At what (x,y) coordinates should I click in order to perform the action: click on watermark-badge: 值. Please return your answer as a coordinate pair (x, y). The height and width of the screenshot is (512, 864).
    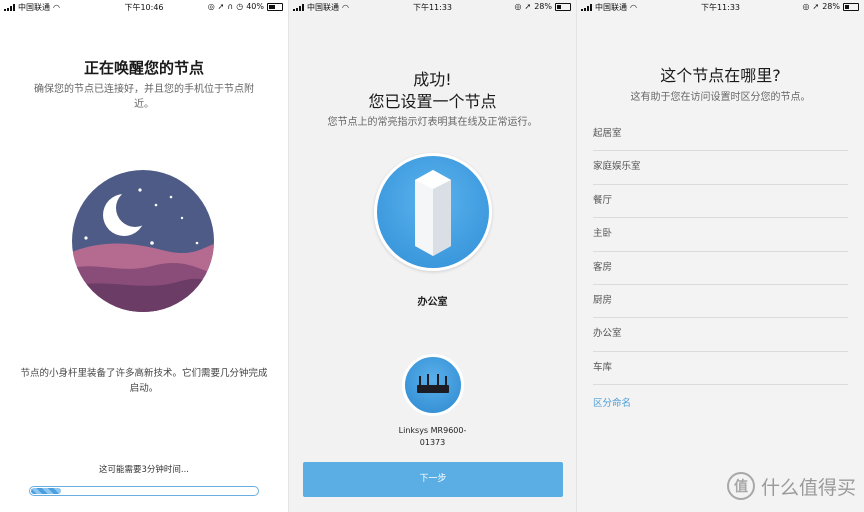
    Looking at the image, I should click on (740, 486).